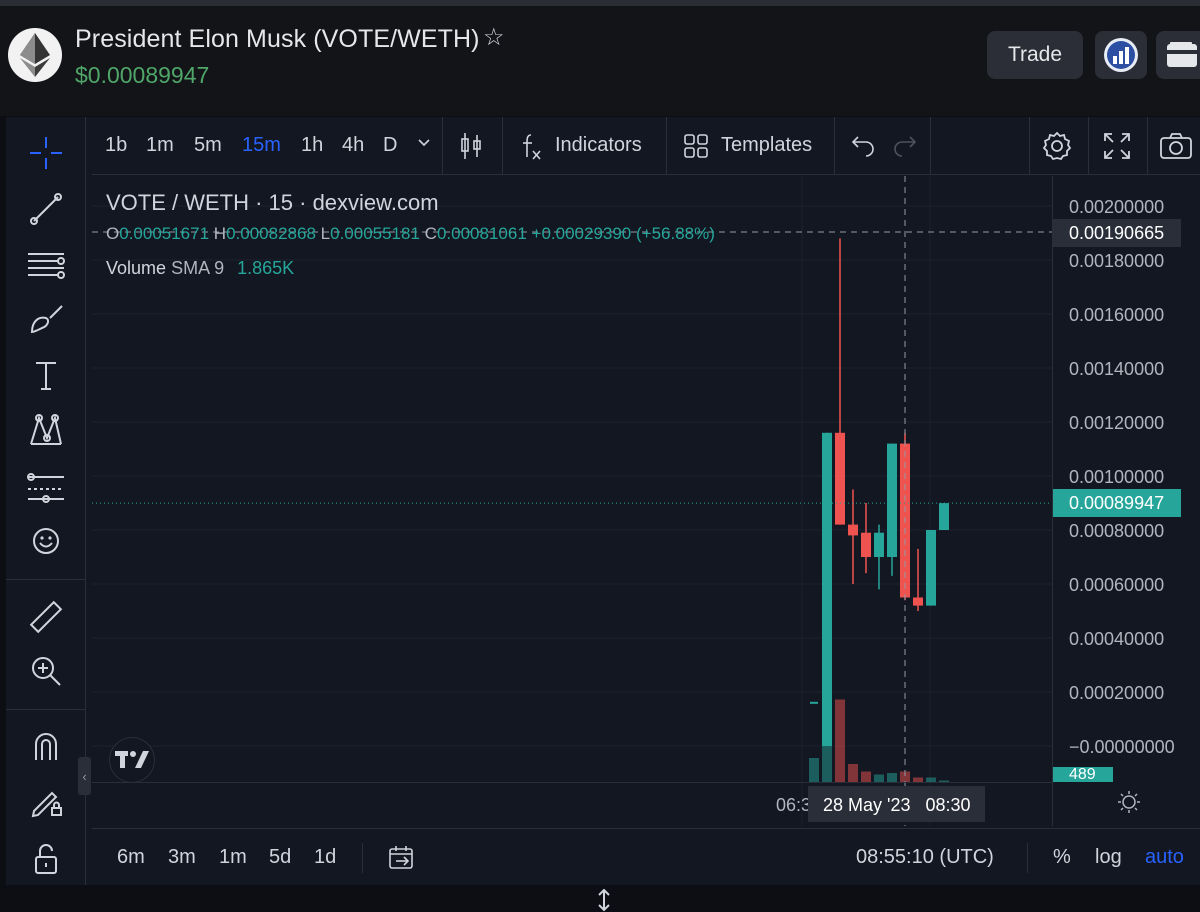 This screenshot has width=1200, height=912. What do you see at coordinates (132, 760) in the screenshot?
I see `tradingview-logo-icon` at bounding box center [132, 760].